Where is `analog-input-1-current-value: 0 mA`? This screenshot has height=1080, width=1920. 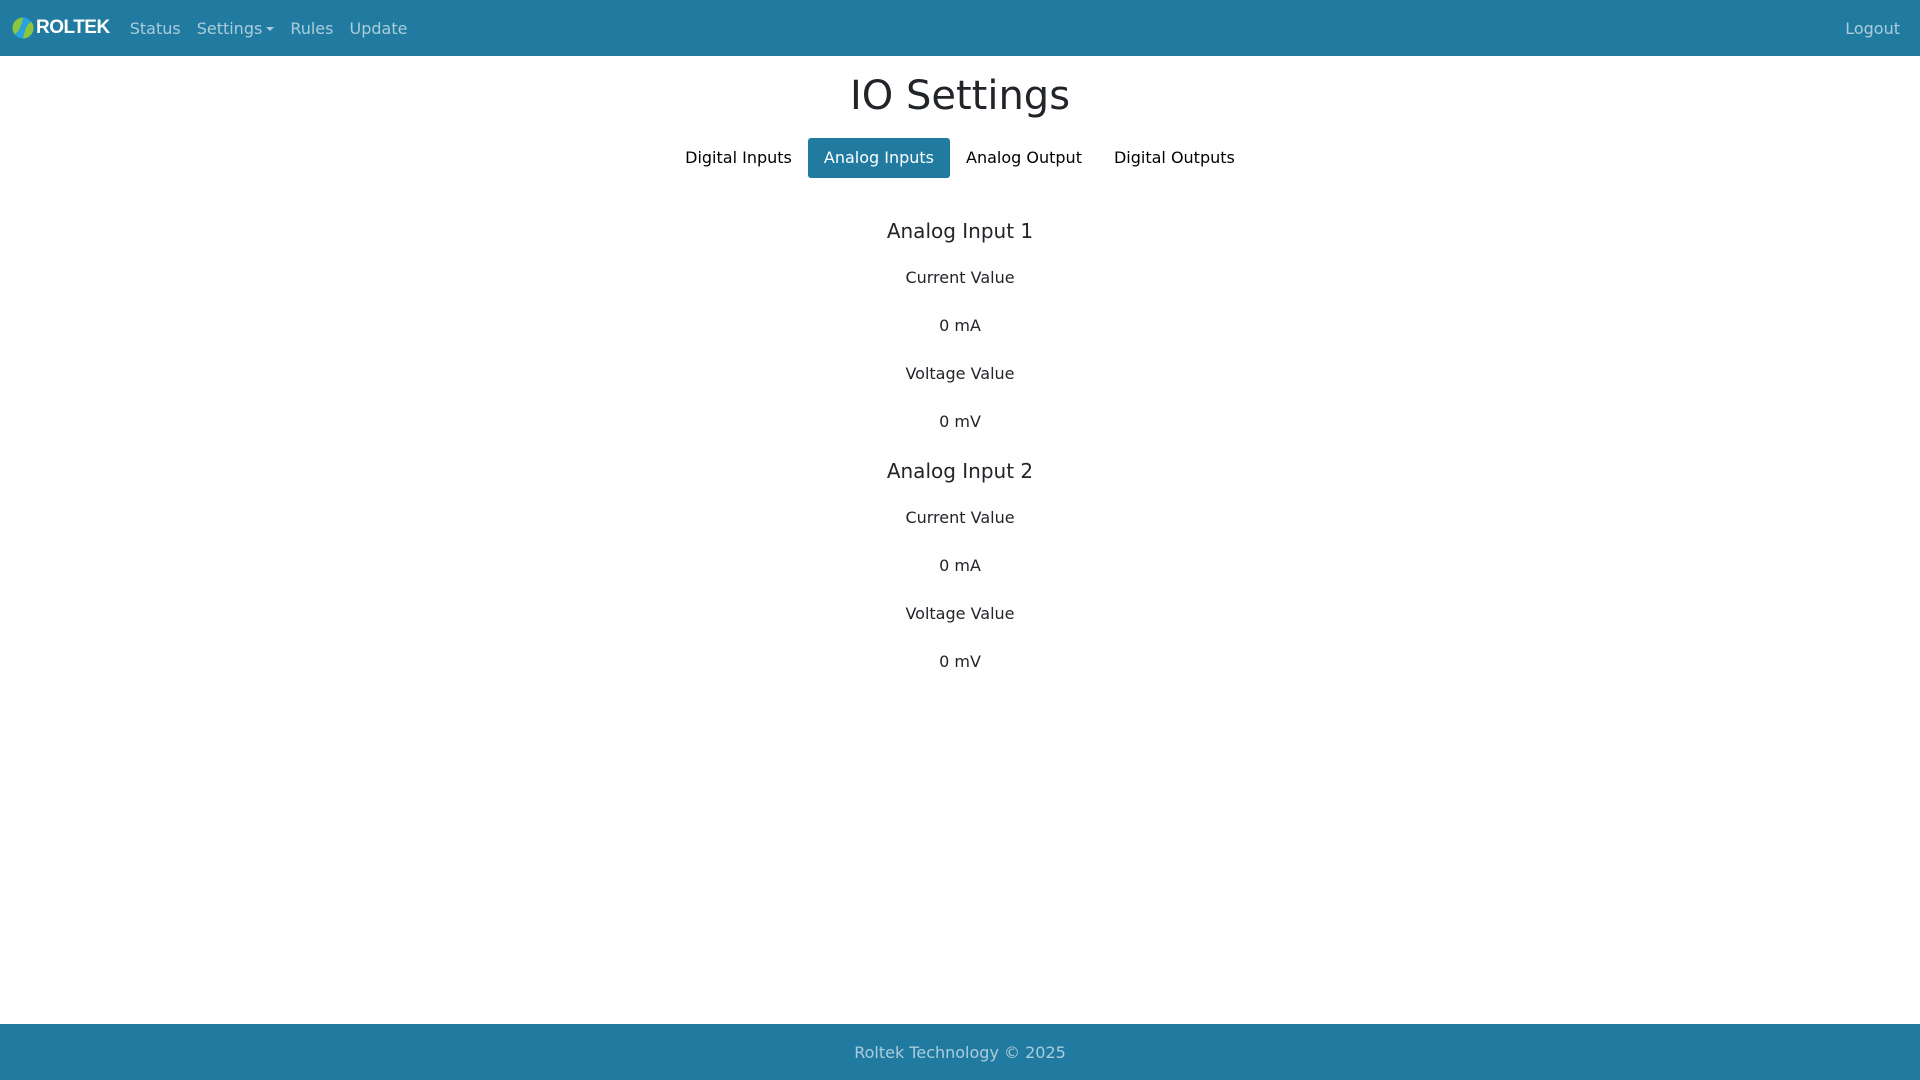 analog-input-1-current-value: 0 mA is located at coordinates (960, 325).